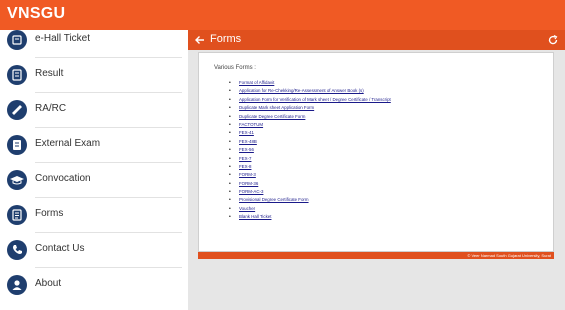 The width and height of the screenshot is (565, 310). What do you see at coordinates (60, 248) in the screenshot?
I see `sidebar-item-label: Contact Us` at bounding box center [60, 248].